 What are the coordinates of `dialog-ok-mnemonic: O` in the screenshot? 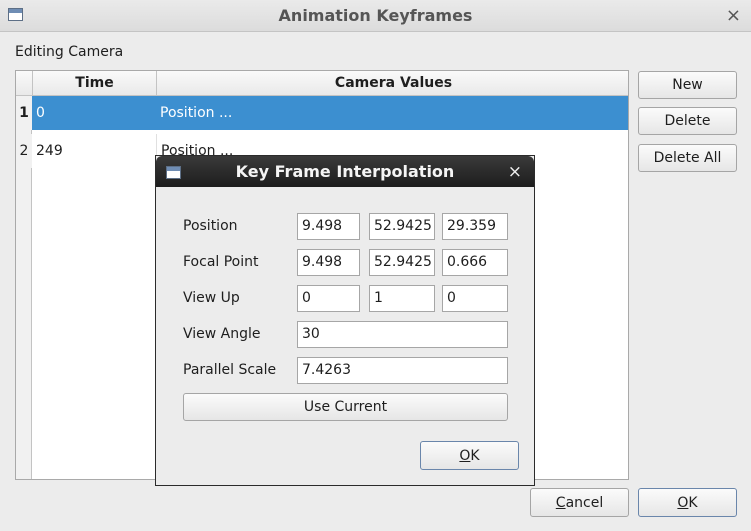 It's located at (465, 455).